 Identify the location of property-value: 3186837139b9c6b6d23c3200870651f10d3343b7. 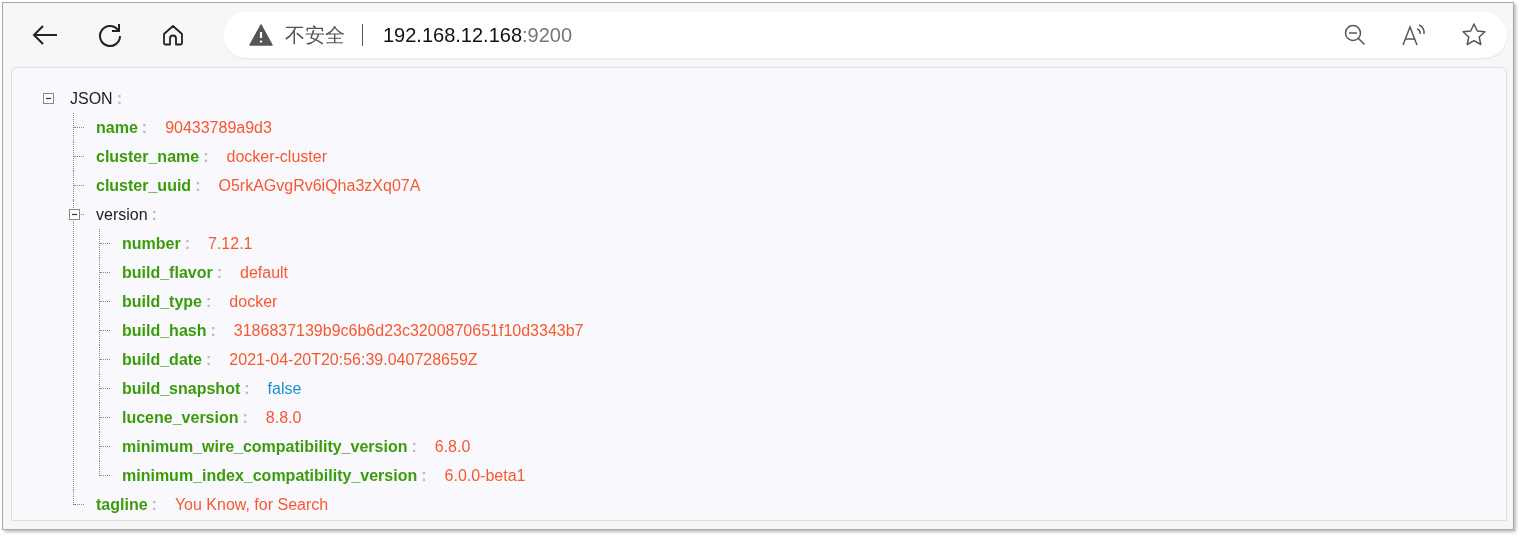
(408, 330).